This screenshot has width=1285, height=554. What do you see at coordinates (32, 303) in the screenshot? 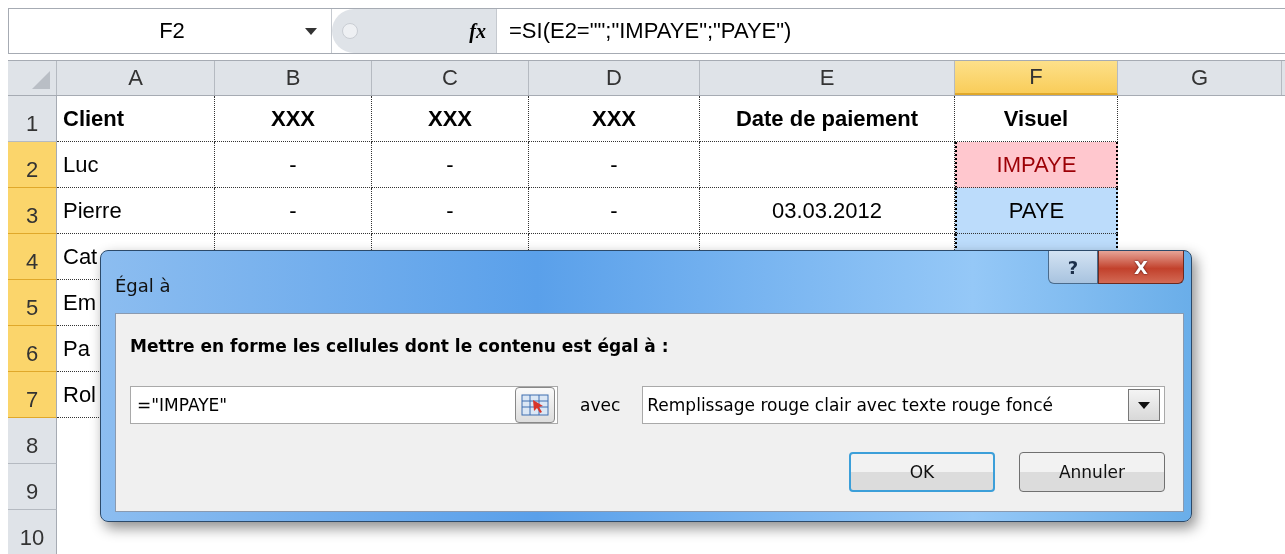
I see `row-header: 5` at bounding box center [32, 303].